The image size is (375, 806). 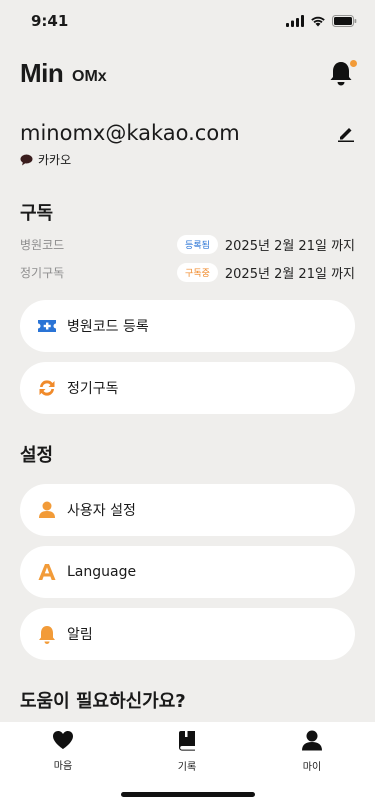 I want to click on tab-records: 기록, so click(x=187, y=751).